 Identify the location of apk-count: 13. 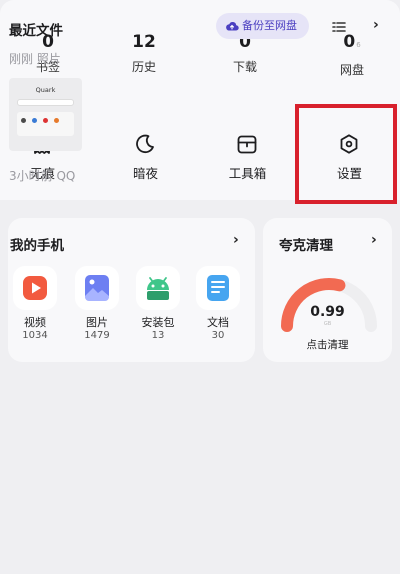
(158, 335).